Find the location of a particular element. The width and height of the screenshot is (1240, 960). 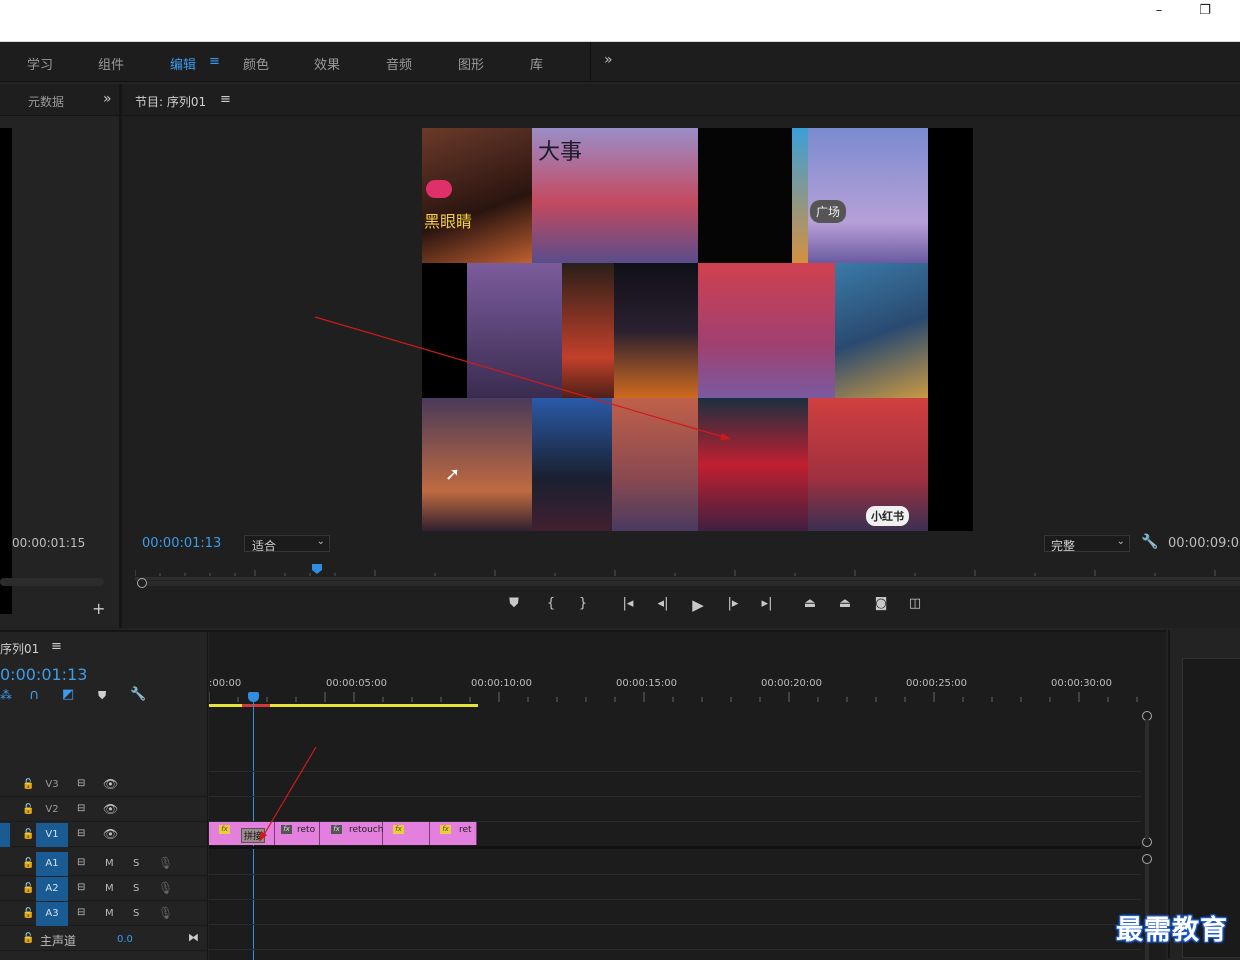

source-scrollbar is located at coordinates (52, 582).